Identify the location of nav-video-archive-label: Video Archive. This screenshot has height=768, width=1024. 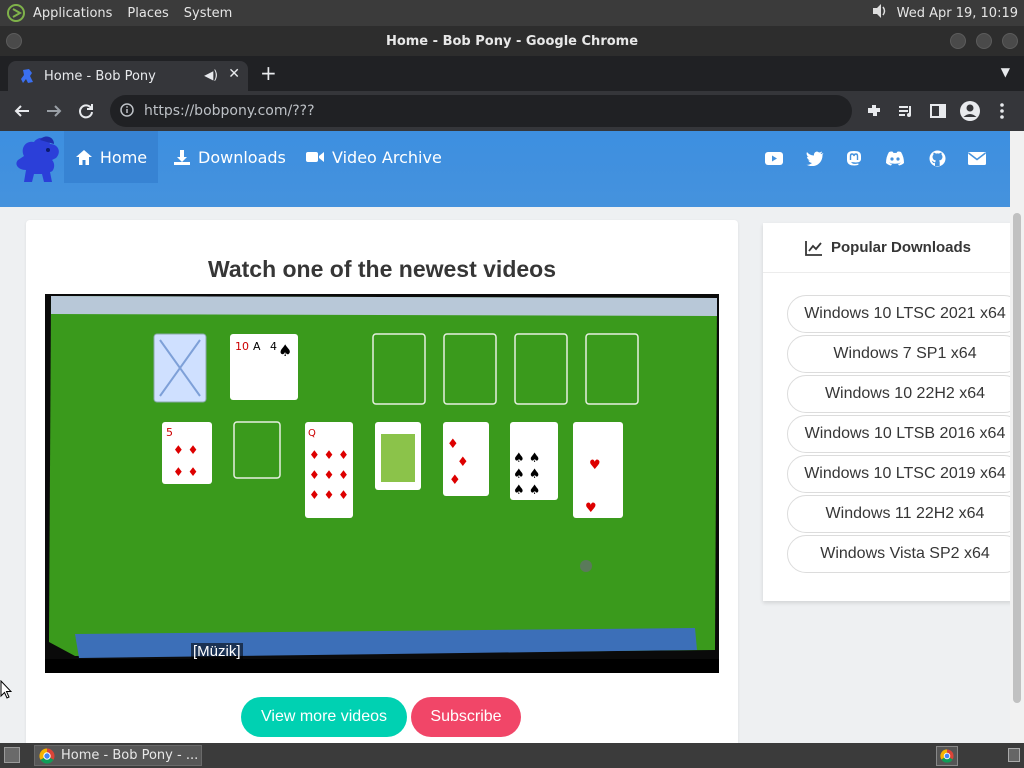
(387, 157).